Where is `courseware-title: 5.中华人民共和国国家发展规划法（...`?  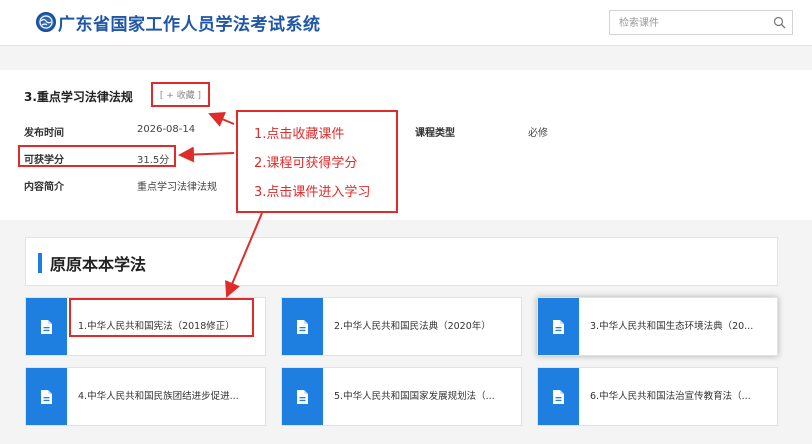 courseware-title: 5.中华人民共和国国家发展规划法（... is located at coordinates (414, 396).